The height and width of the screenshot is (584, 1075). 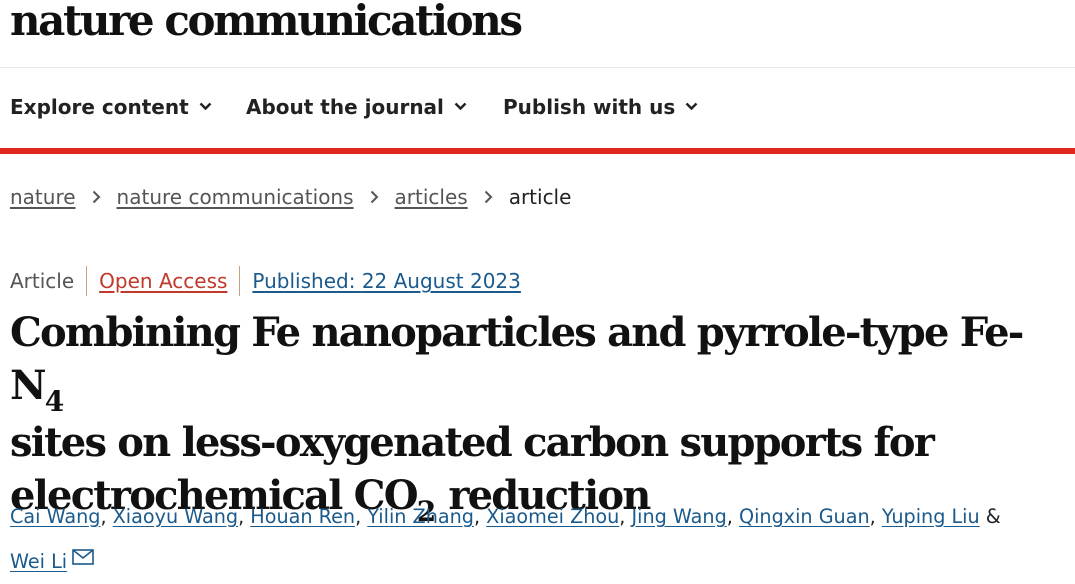 I want to click on envelope-icon, so click(x=83, y=556).